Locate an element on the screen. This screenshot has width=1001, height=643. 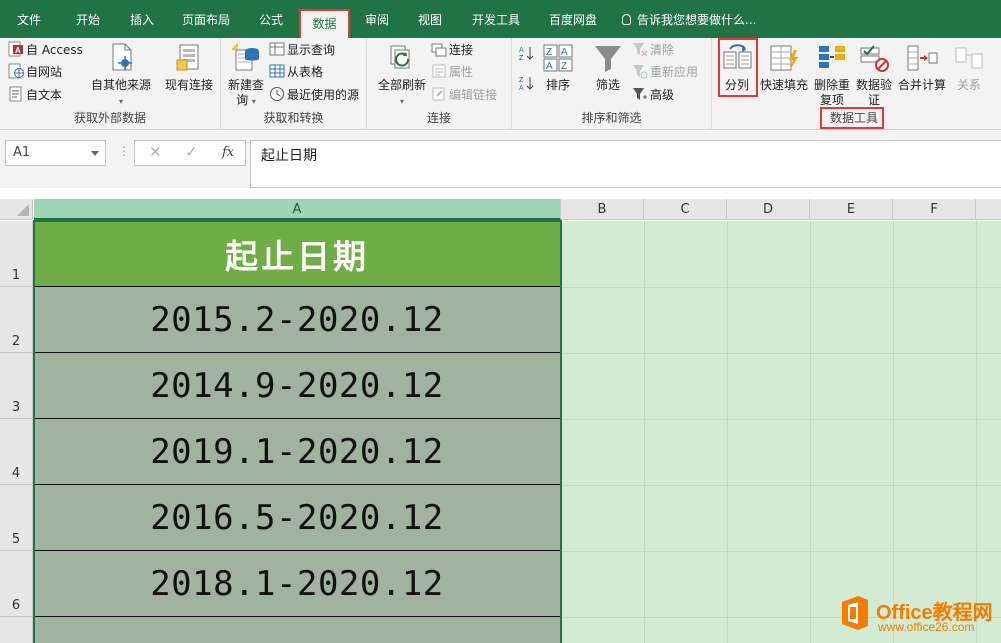
formula-bar: A1 ⋮ ✕ ✓ fx 起止日期 is located at coordinates (500, 159).